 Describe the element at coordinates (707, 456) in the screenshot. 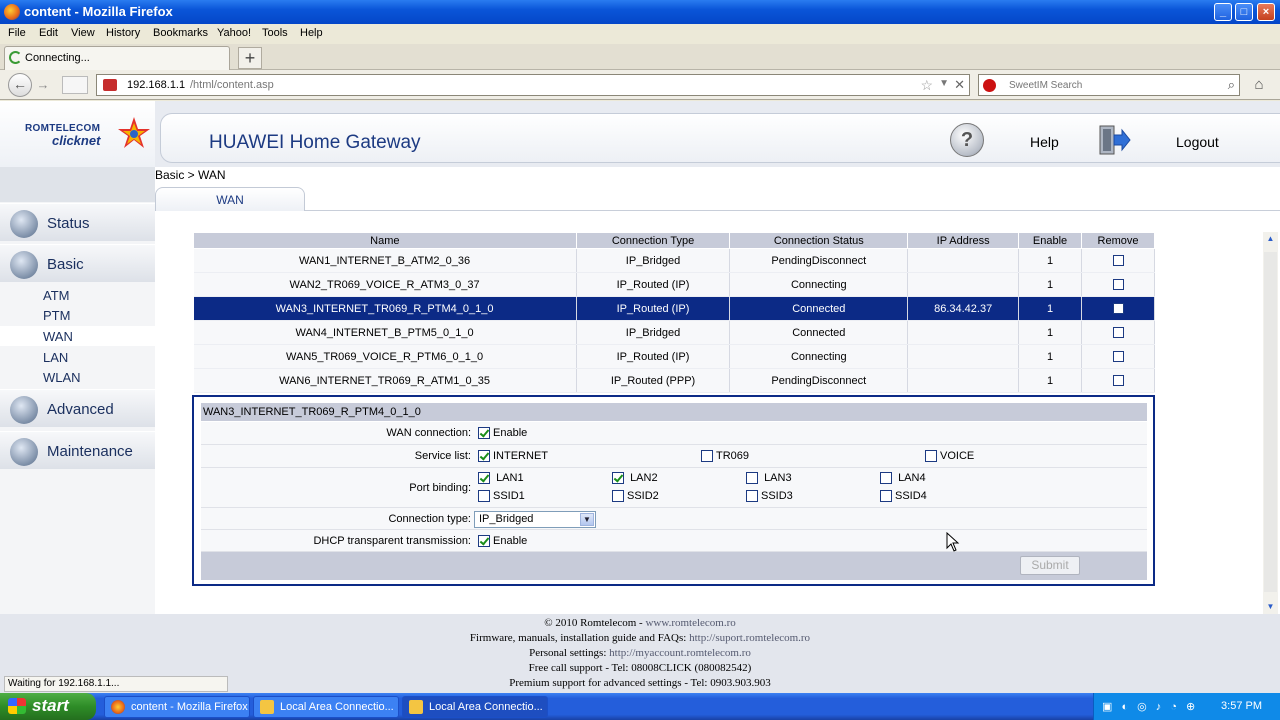

I see `tr069-checkbox` at that location.